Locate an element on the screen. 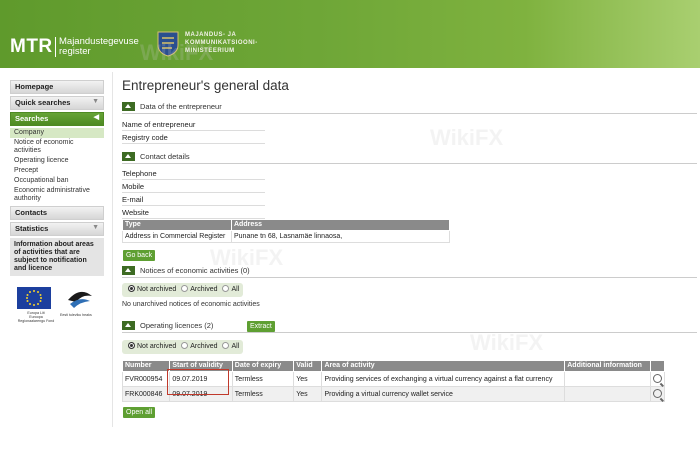 Image resolution: width=700 pixels, height=450 pixels. menu-quick-searches-label: Quick searches is located at coordinates (43, 102).